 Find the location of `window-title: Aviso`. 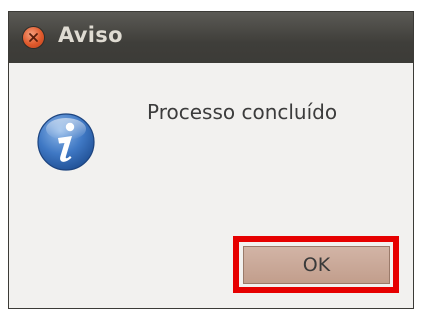

window-title: Aviso is located at coordinates (90, 35).